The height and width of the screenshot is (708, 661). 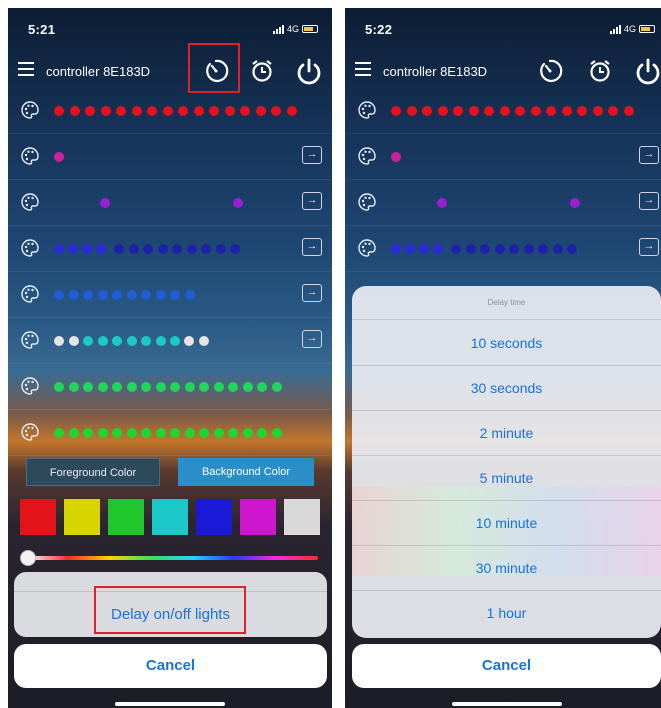 I want to click on delay-option: 5 minute, so click(x=506, y=478).